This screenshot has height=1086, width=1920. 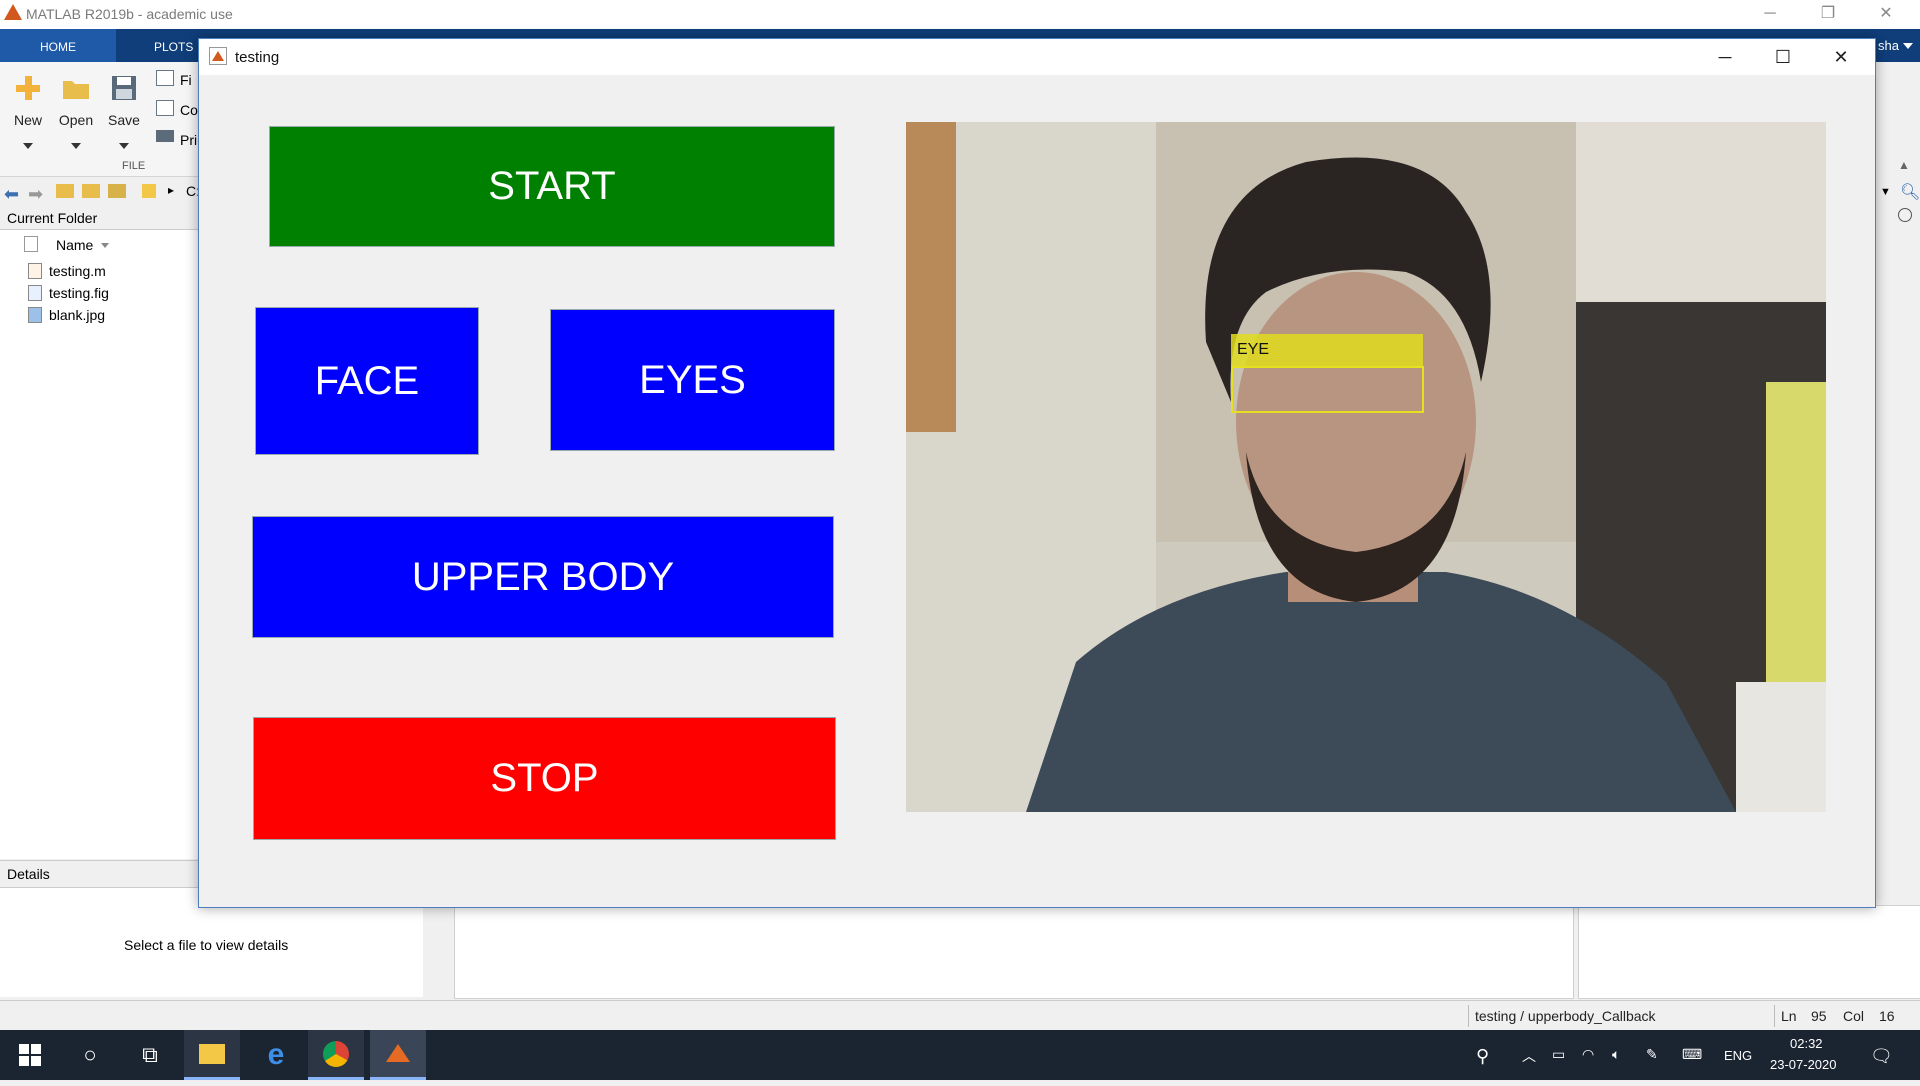 What do you see at coordinates (150, 1055) in the screenshot?
I see `task-view-icon: ⧉` at bounding box center [150, 1055].